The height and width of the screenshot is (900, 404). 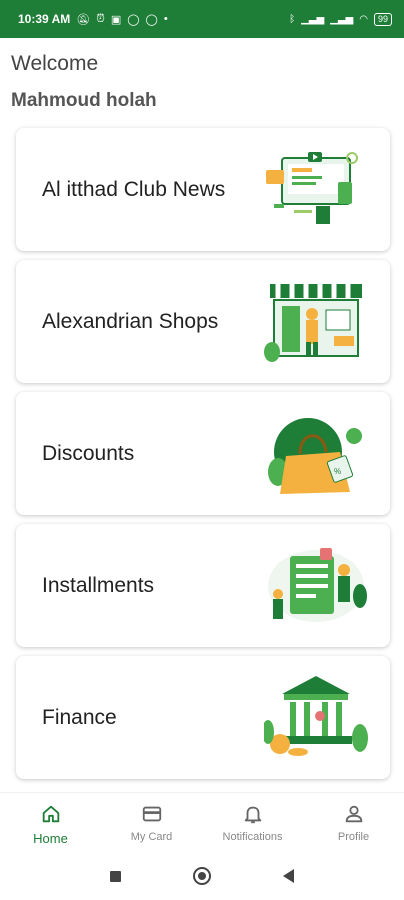 What do you see at coordinates (50, 814) in the screenshot?
I see `home-icon` at bounding box center [50, 814].